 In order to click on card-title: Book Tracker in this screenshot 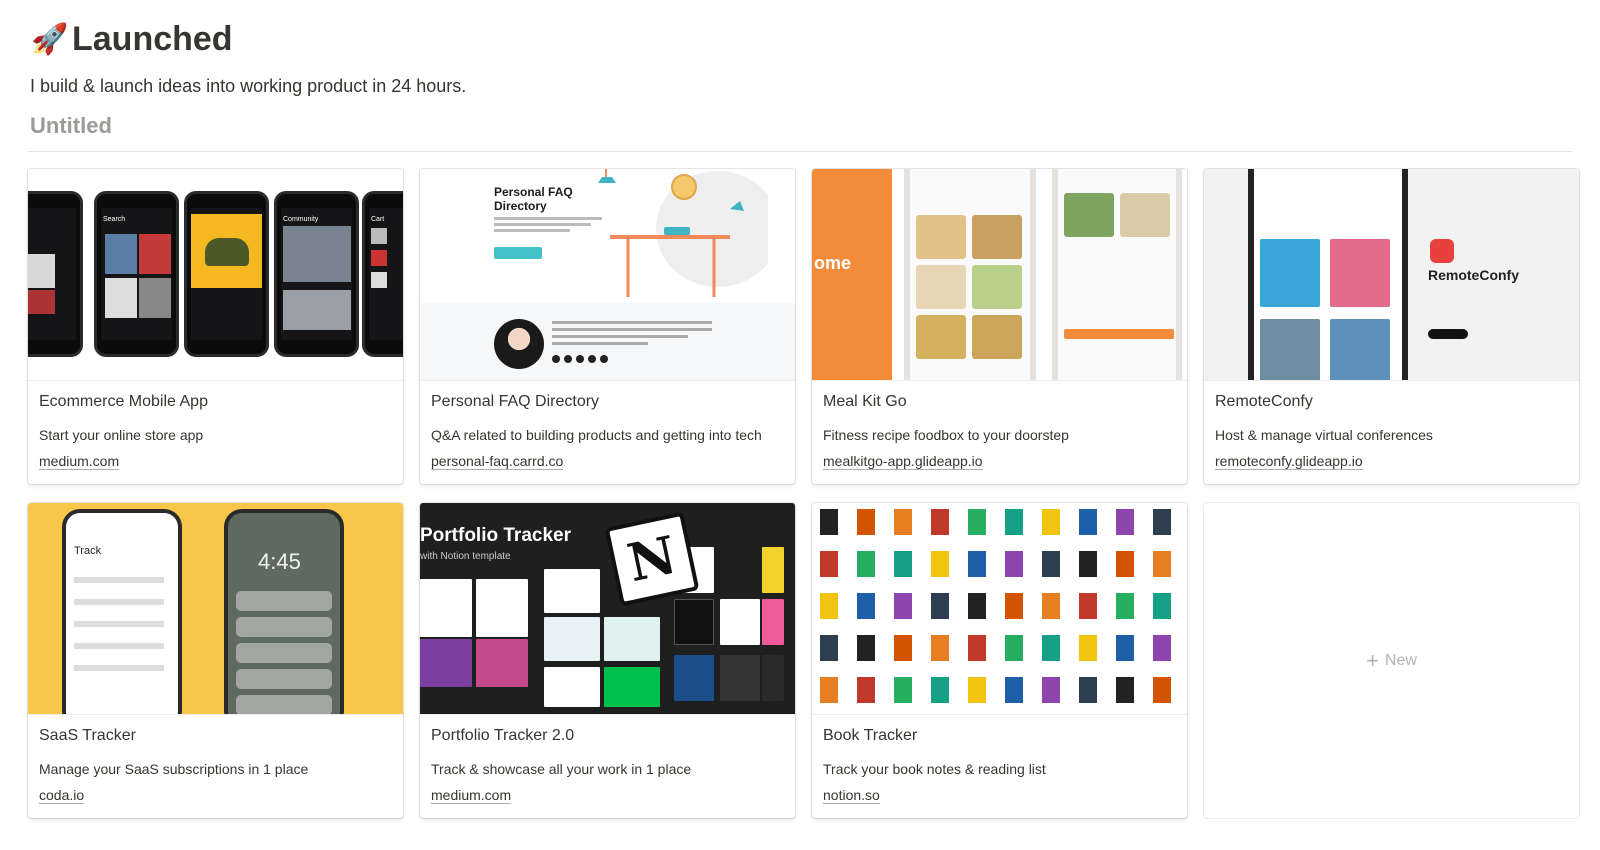, I will do `click(870, 735)`.